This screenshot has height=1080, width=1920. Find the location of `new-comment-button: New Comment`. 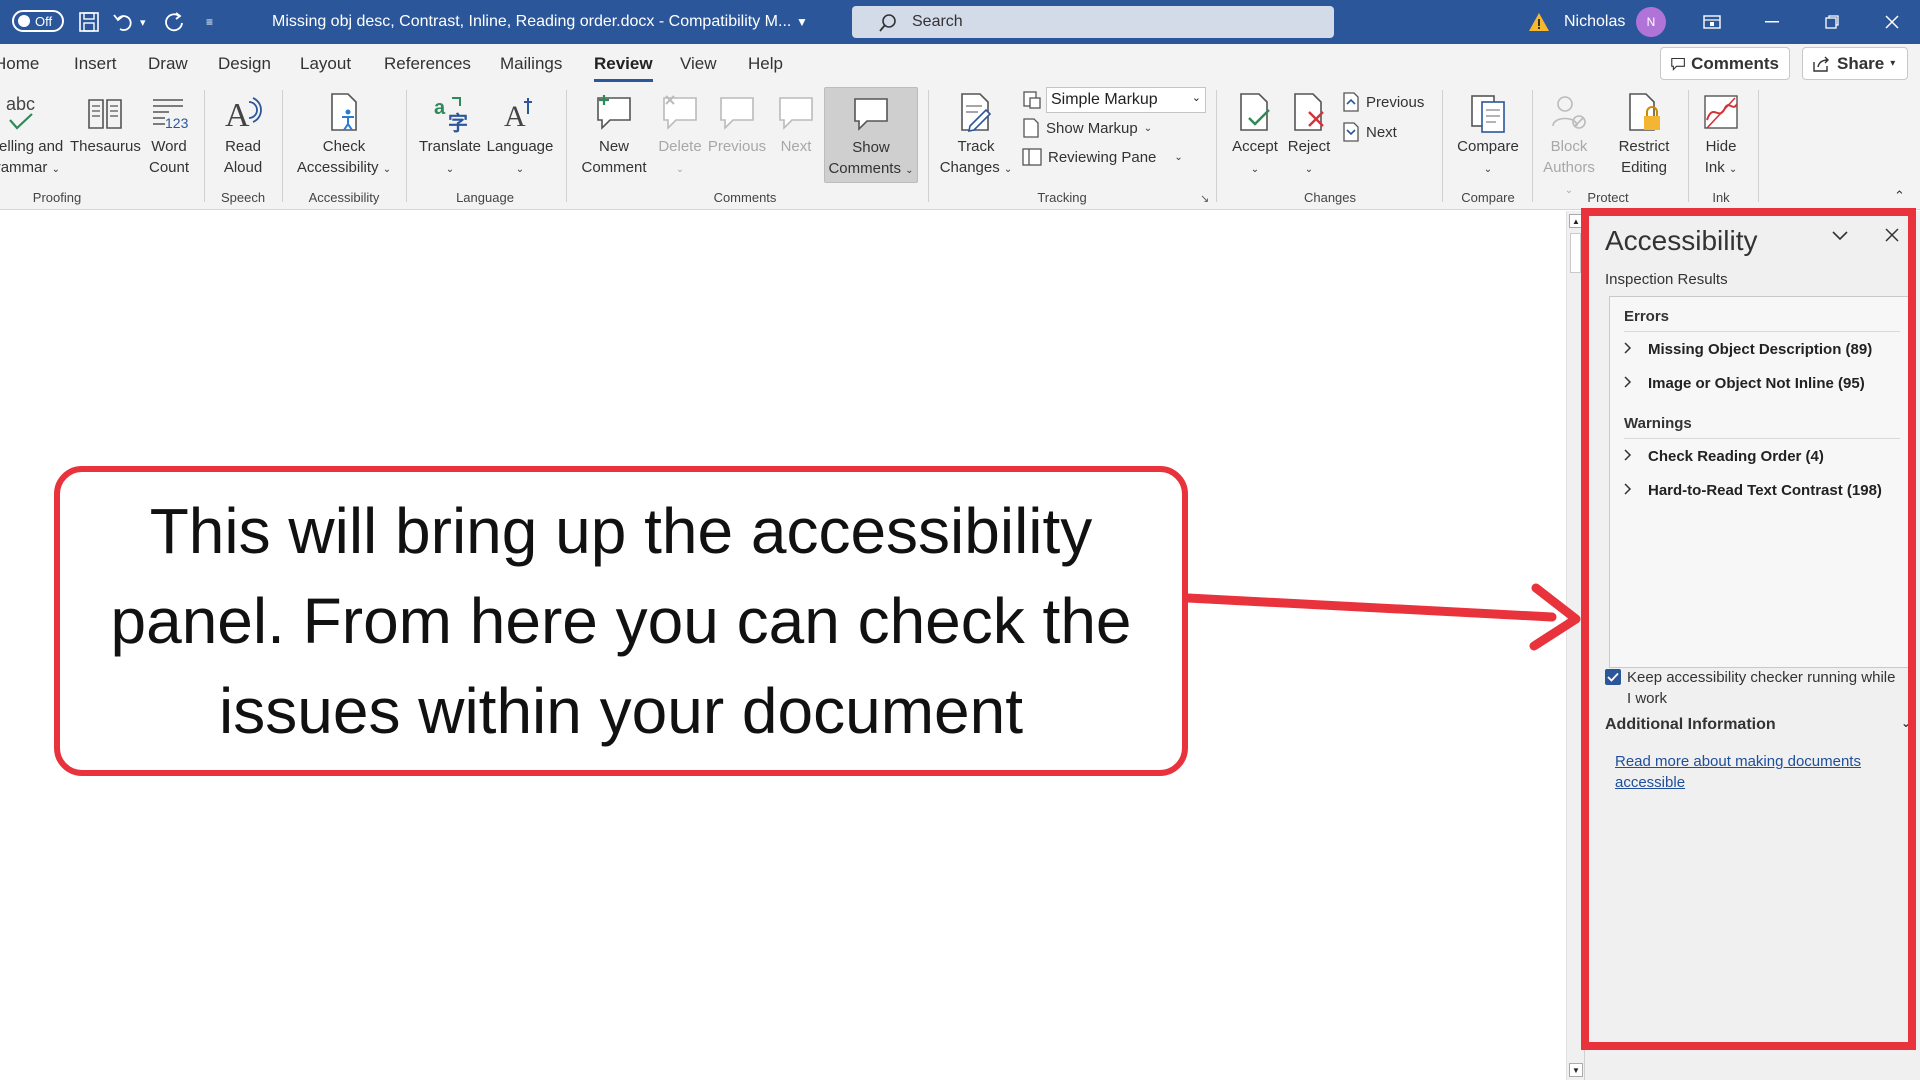

new-comment-button: New Comment is located at coordinates (614, 135).